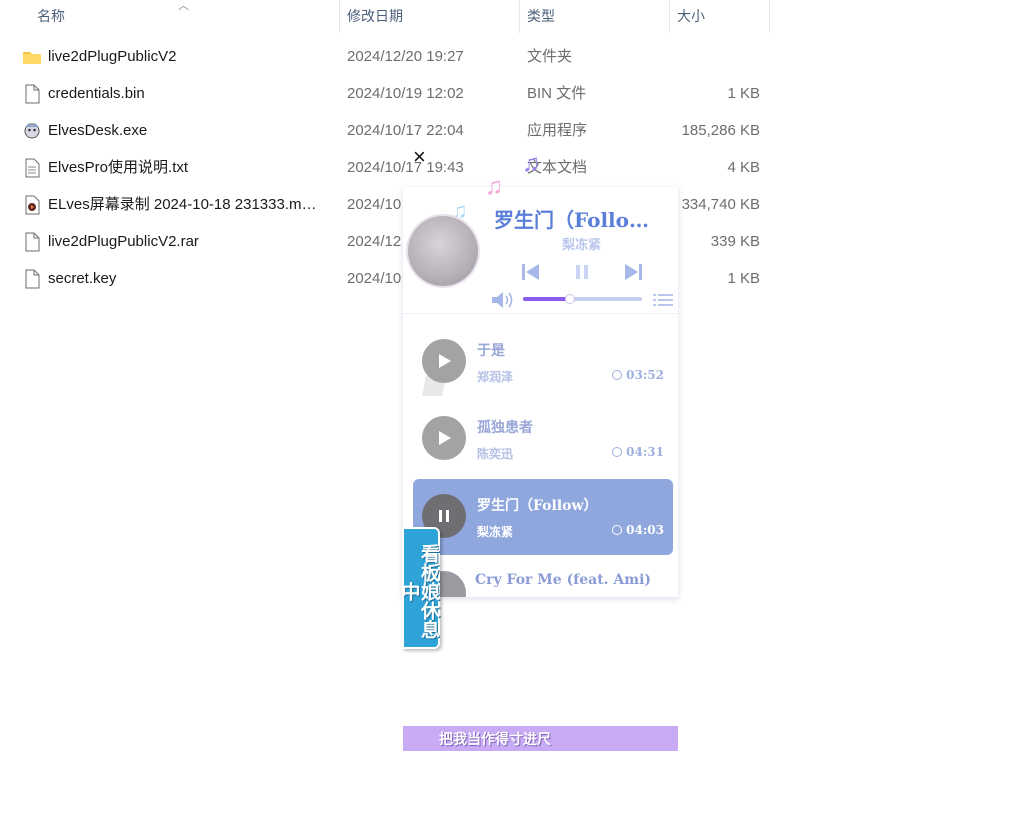  Describe the element at coordinates (112, 56) in the screenshot. I see `file-name: live2dPlugPublicV2` at that location.